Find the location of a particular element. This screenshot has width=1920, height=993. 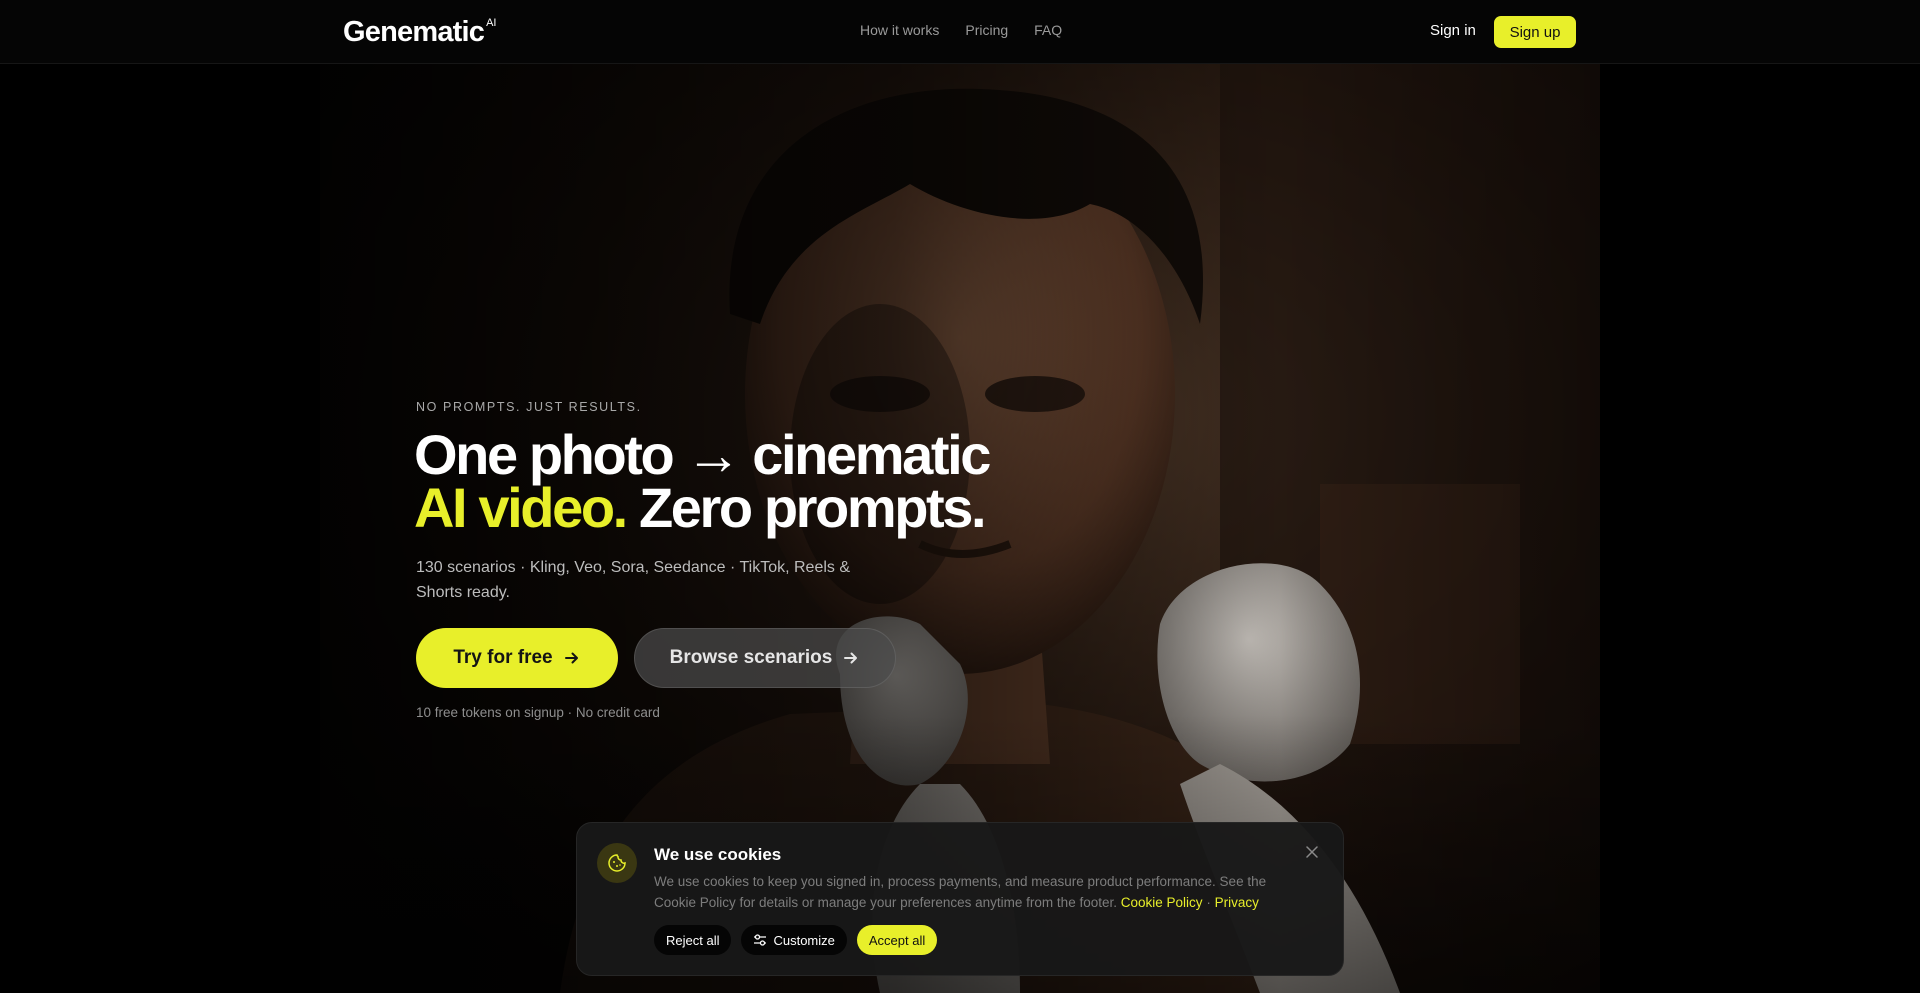

cookie-badge is located at coordinates (617, 863).